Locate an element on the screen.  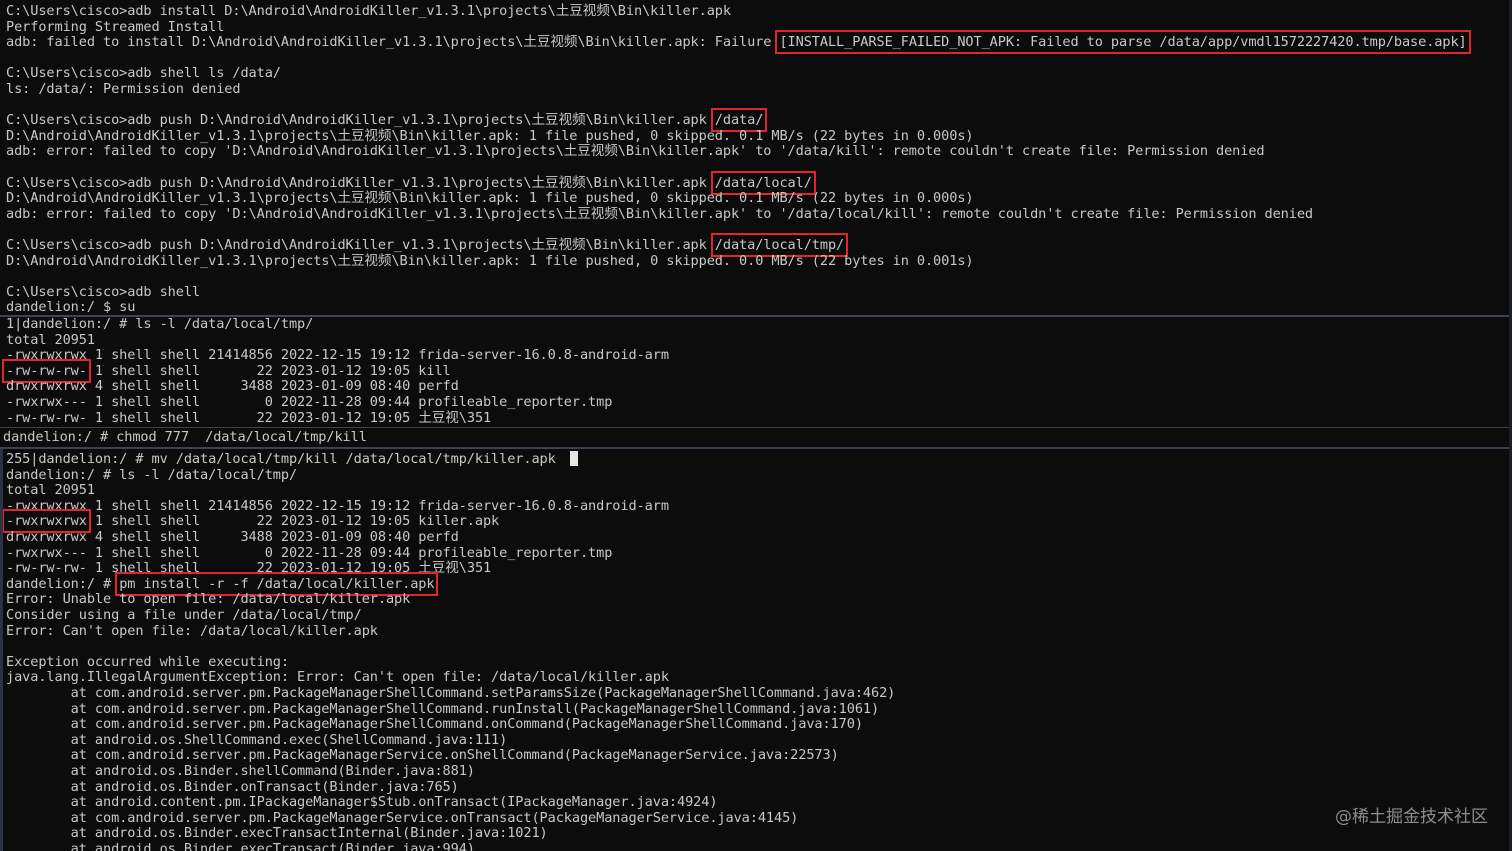
text-cursor is located at coordinates (573, 458).